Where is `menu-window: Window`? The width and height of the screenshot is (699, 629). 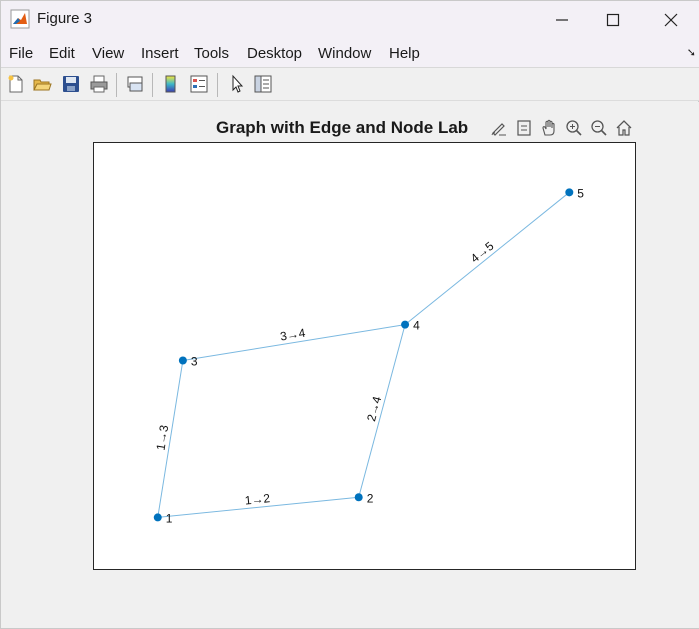 menu-window: Window is located at coordinates (344, 53).